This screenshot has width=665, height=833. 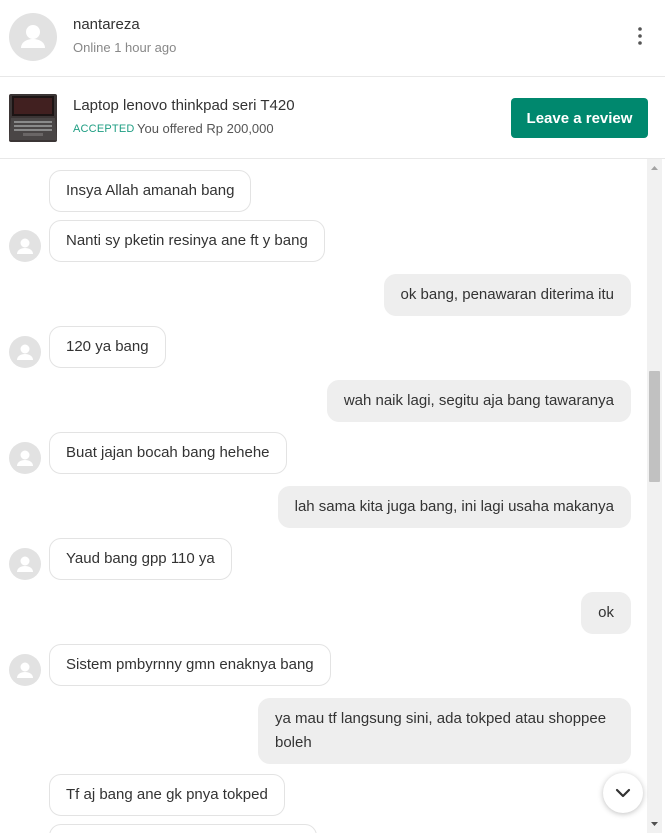 I want to click on message-incoming: Tf aj bang ane gk pnya tokped, so click(x=167, y=795).